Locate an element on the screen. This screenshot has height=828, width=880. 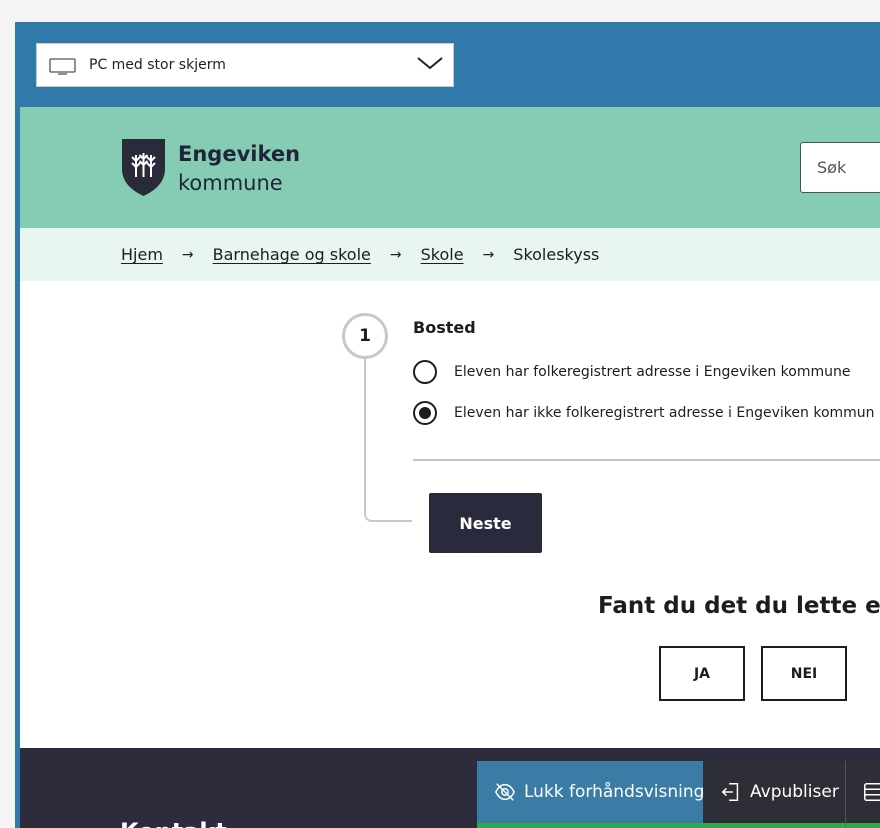
monitor-icon is located at coordinates (62, 66).